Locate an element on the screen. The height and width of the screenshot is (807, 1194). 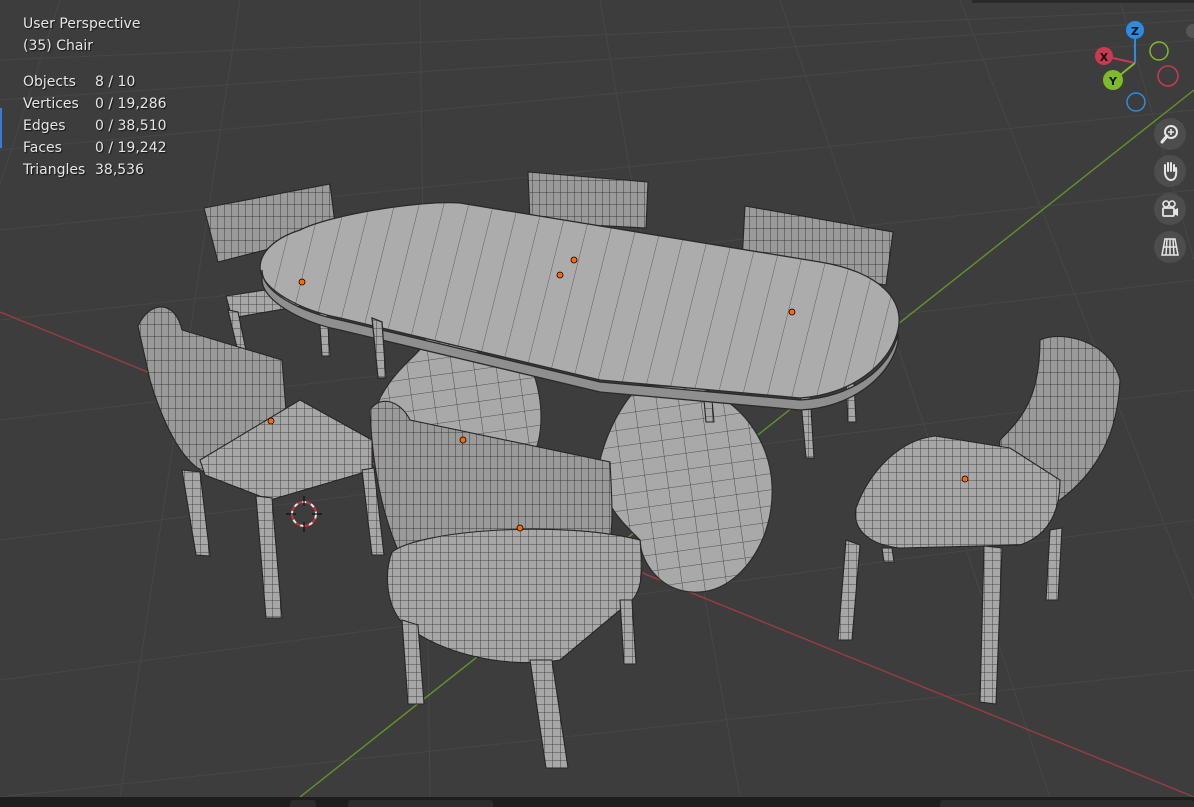
perspective-toggle-button is located at coordinates (1170, 247).